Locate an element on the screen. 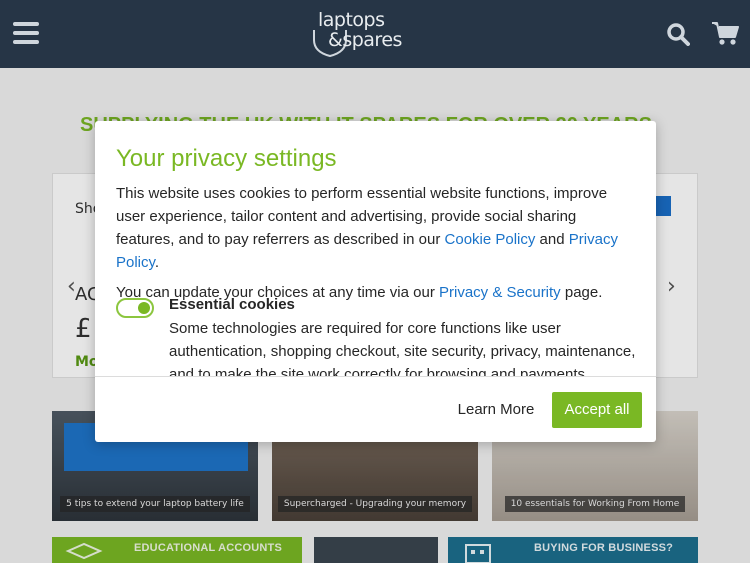 Image resolution: width=750 pixels, height=563 pixels. logo-line1: laptops is located at coordinates (351, 20).